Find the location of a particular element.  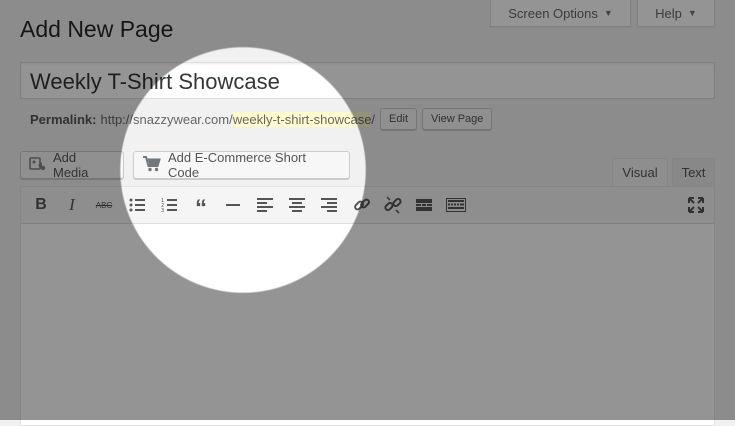

strikethrough-glyph: ABC is located at coordinates (104, 205).